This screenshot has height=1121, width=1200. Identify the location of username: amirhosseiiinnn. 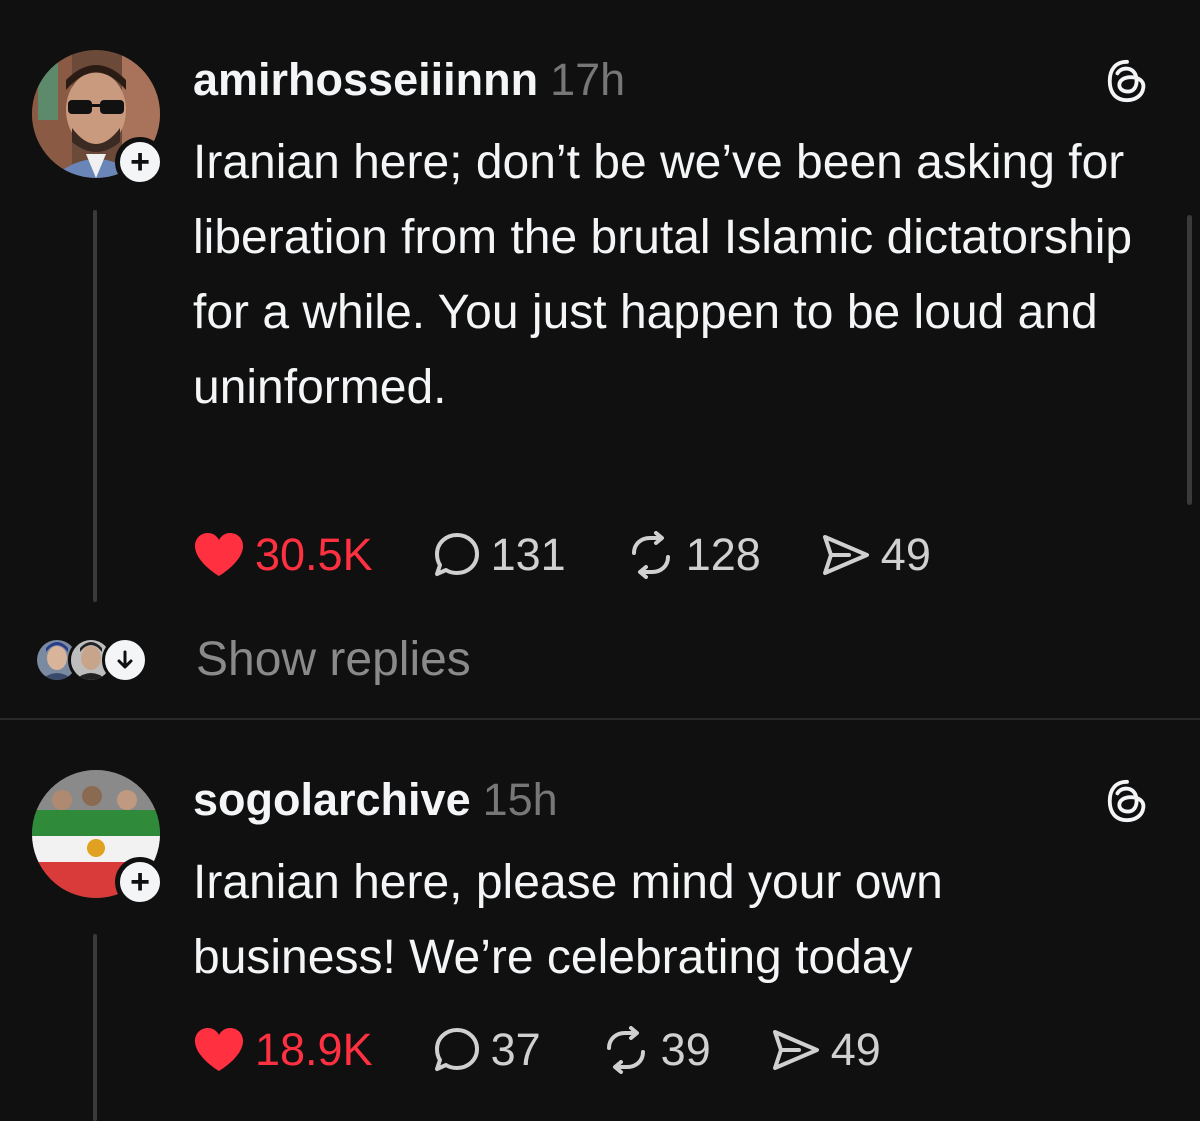
(365, 79).